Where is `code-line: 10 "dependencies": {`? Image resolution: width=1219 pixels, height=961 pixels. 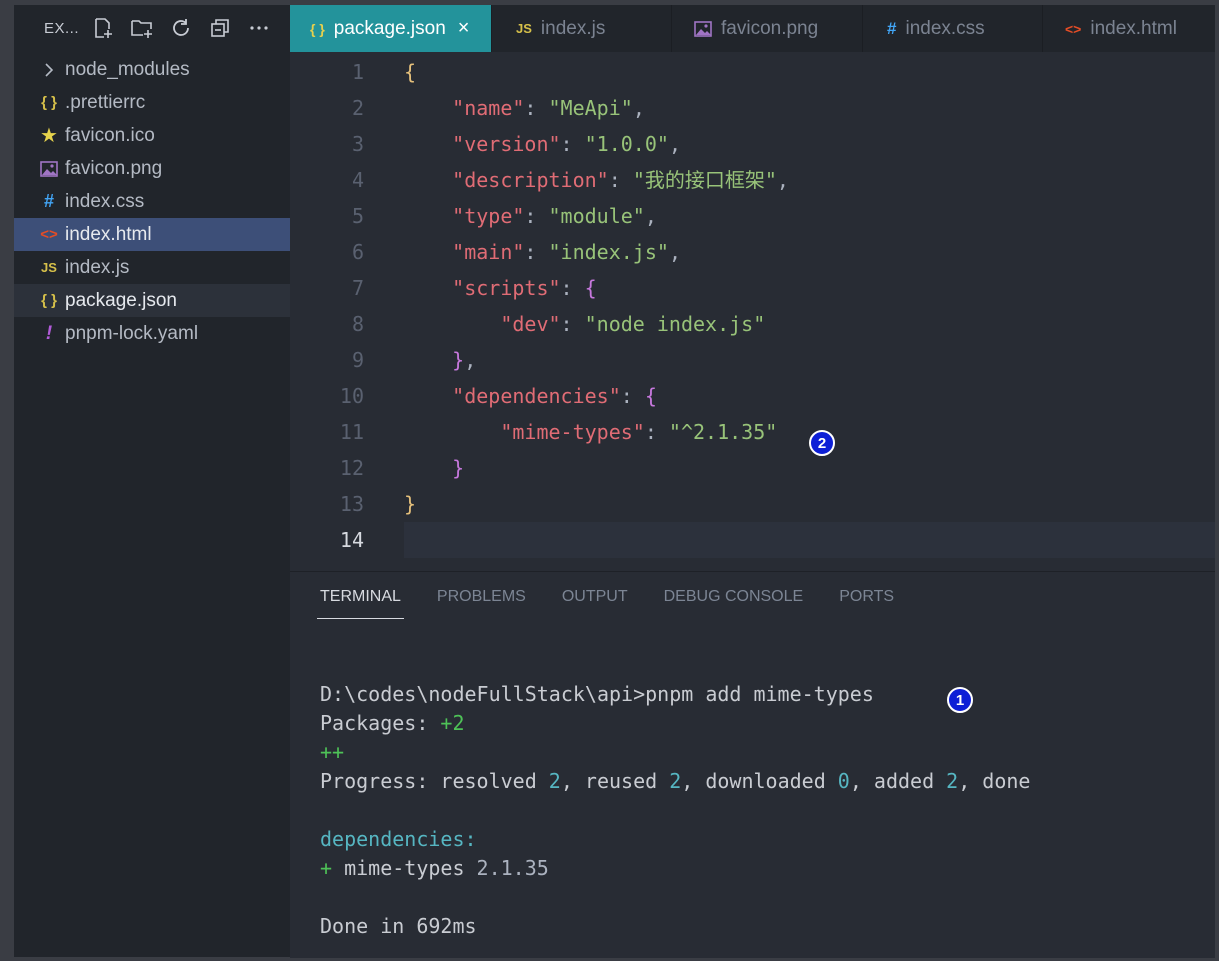 code-line: 10 "dependencies": { is located at coordinates (752, 396).